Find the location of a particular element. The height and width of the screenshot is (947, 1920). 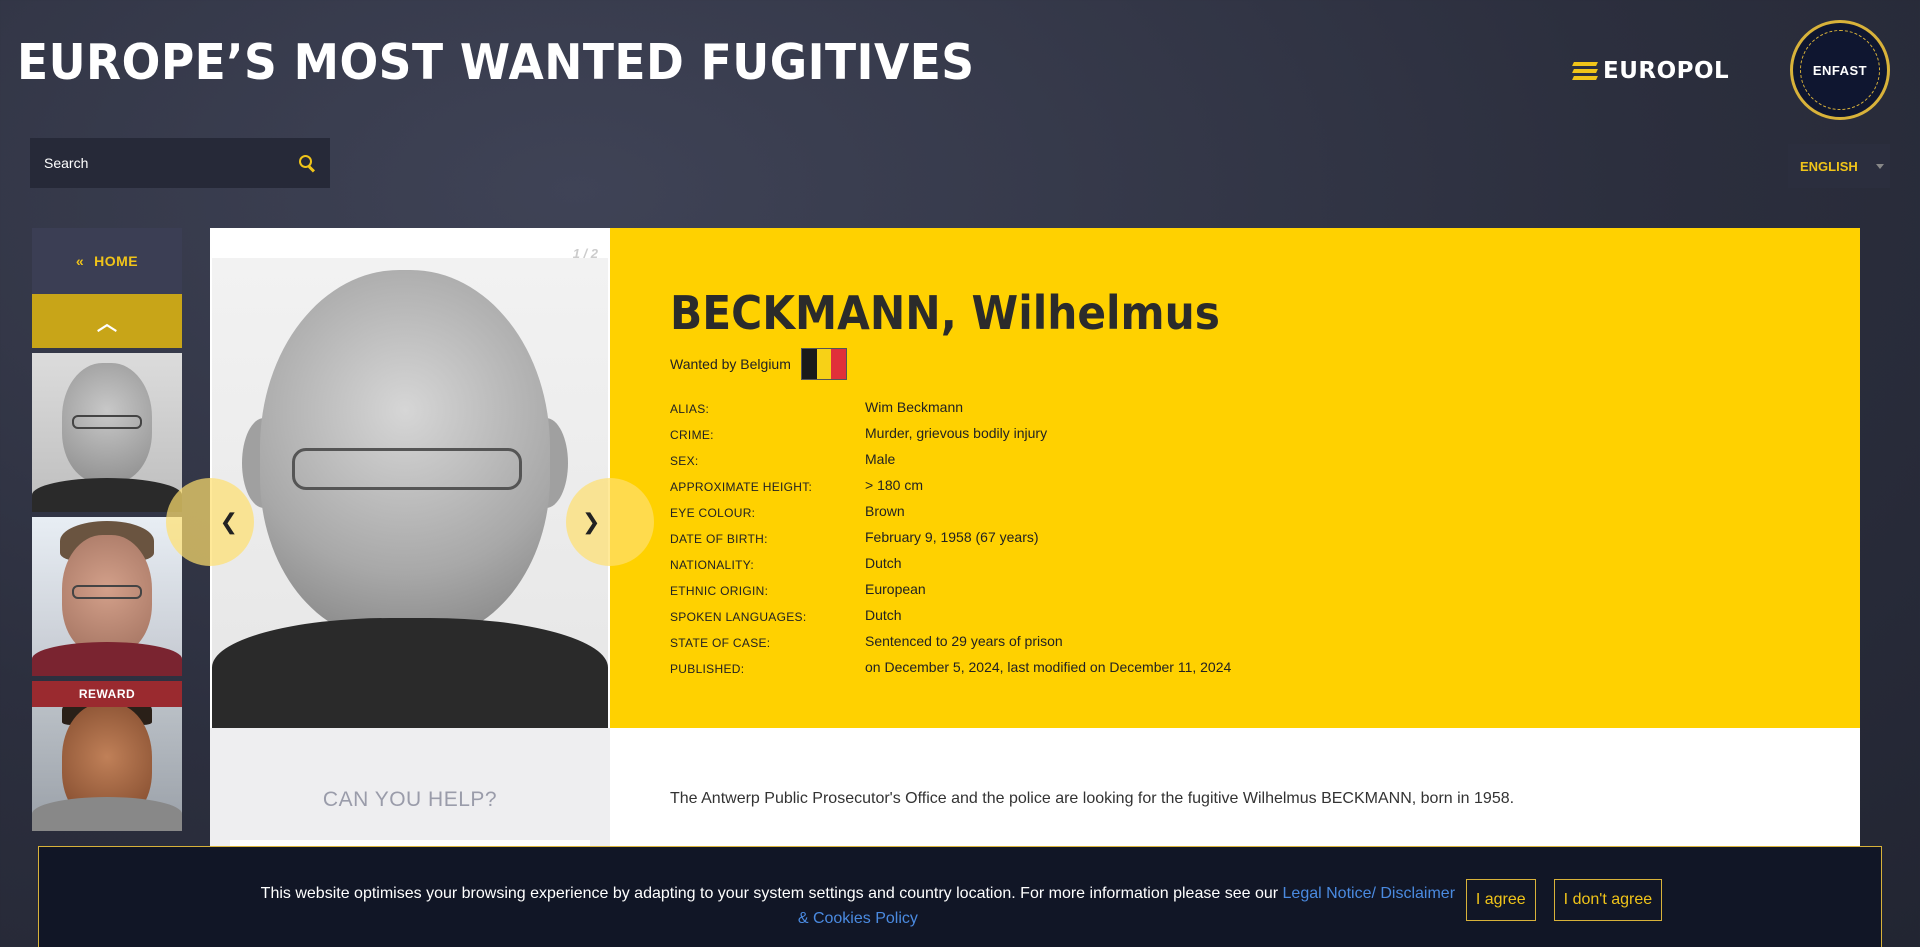

photo-pane: 1 / 2 is located at coordinates (410, 478).